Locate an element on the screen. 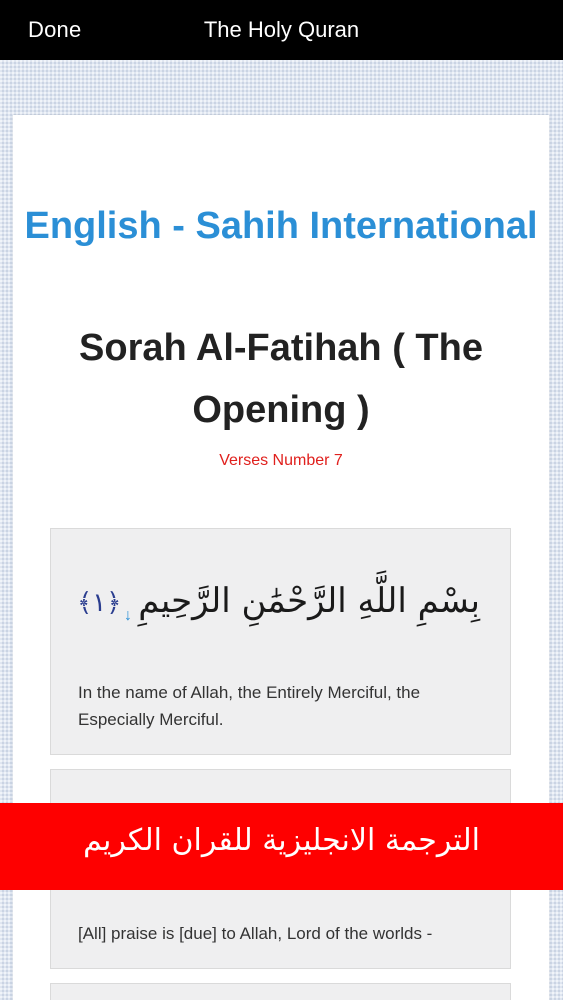 The height and width of the screenshot is (1000, 563). sura-title: Sorah Al-Fatihah ( The Opening ) is located at coordinates (281, 379).